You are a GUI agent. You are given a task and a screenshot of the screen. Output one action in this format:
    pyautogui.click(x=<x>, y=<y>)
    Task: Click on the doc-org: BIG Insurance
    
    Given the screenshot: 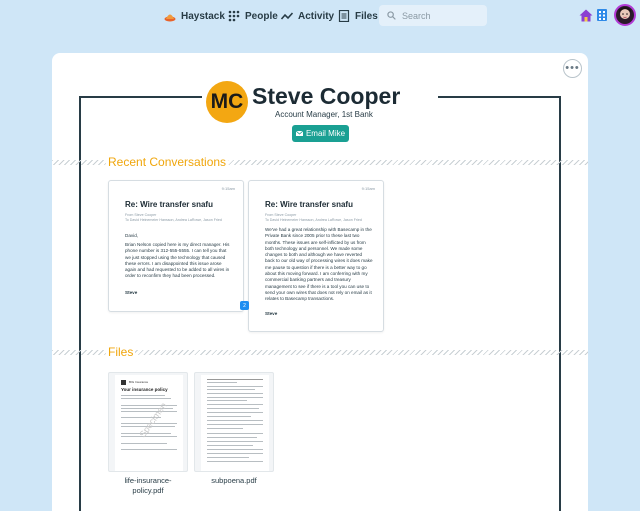 What is the action you would take?
    pyautogui.click(x=139, y=382)
    